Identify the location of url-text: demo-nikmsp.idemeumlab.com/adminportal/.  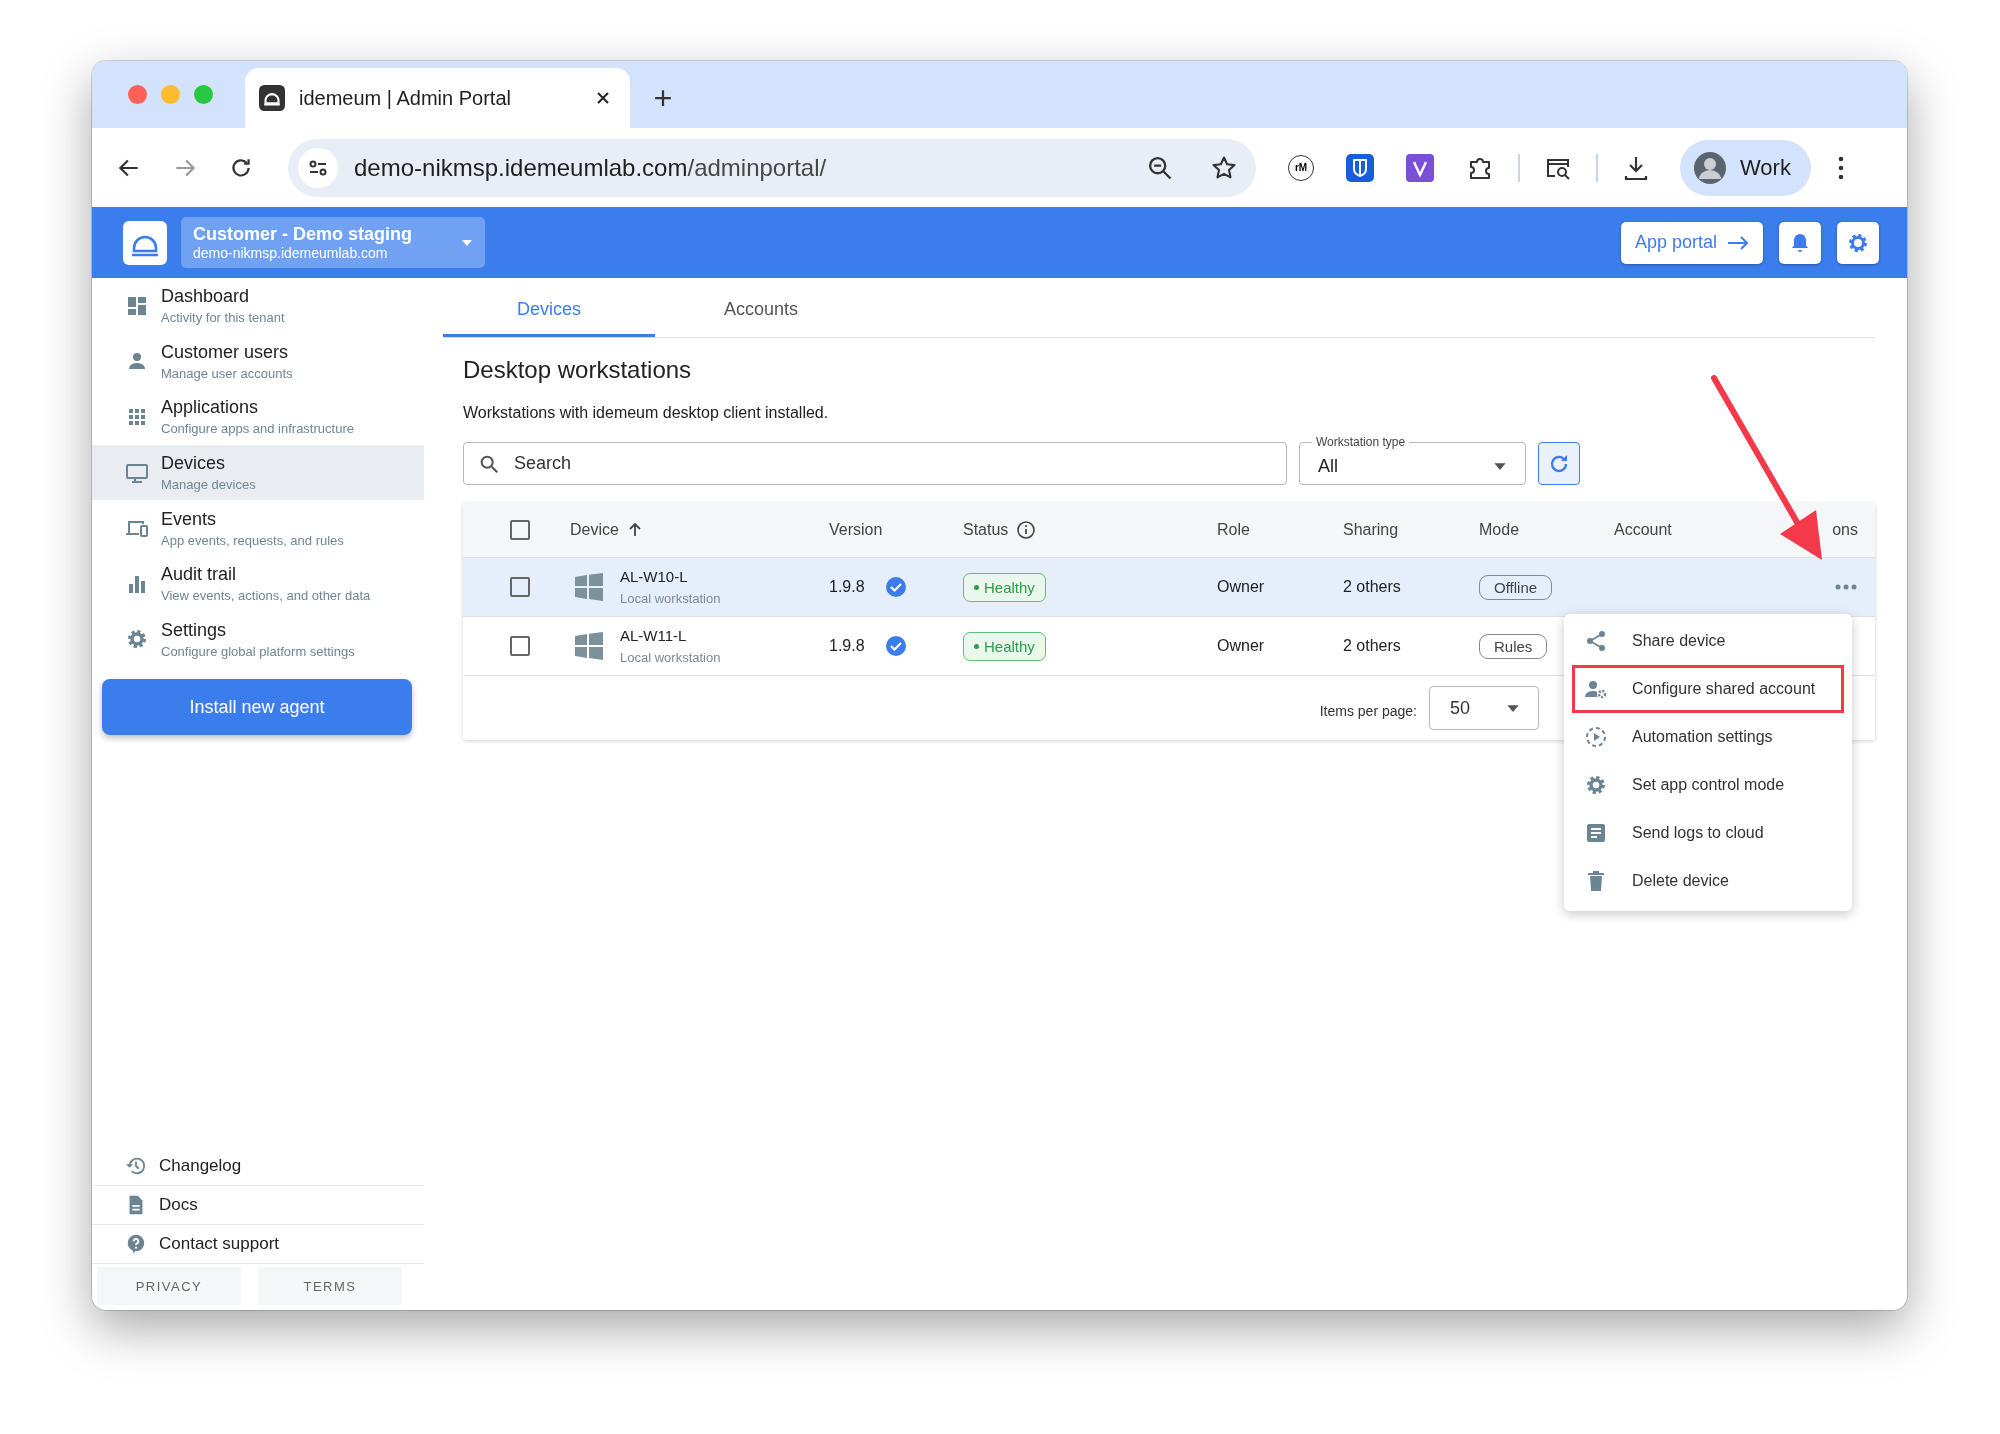
(591, 167).